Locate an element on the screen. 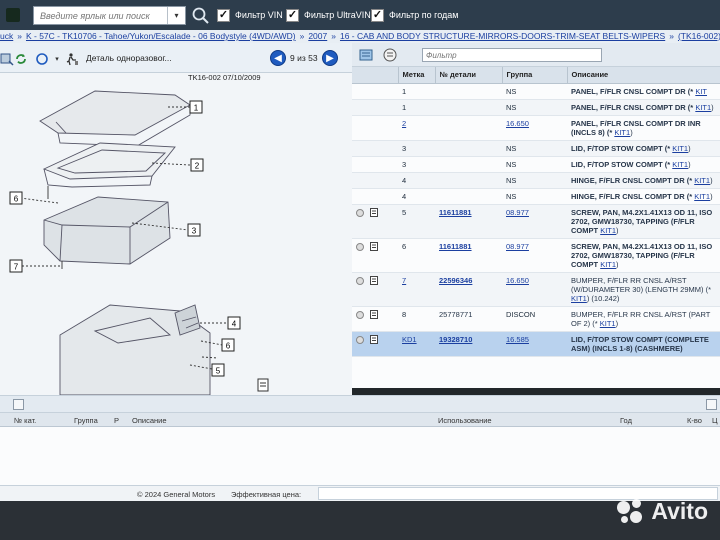 Image resolution: width=720 pixels, height=540 pixels. cell-label: 5 is located at coordinates (416, 221).